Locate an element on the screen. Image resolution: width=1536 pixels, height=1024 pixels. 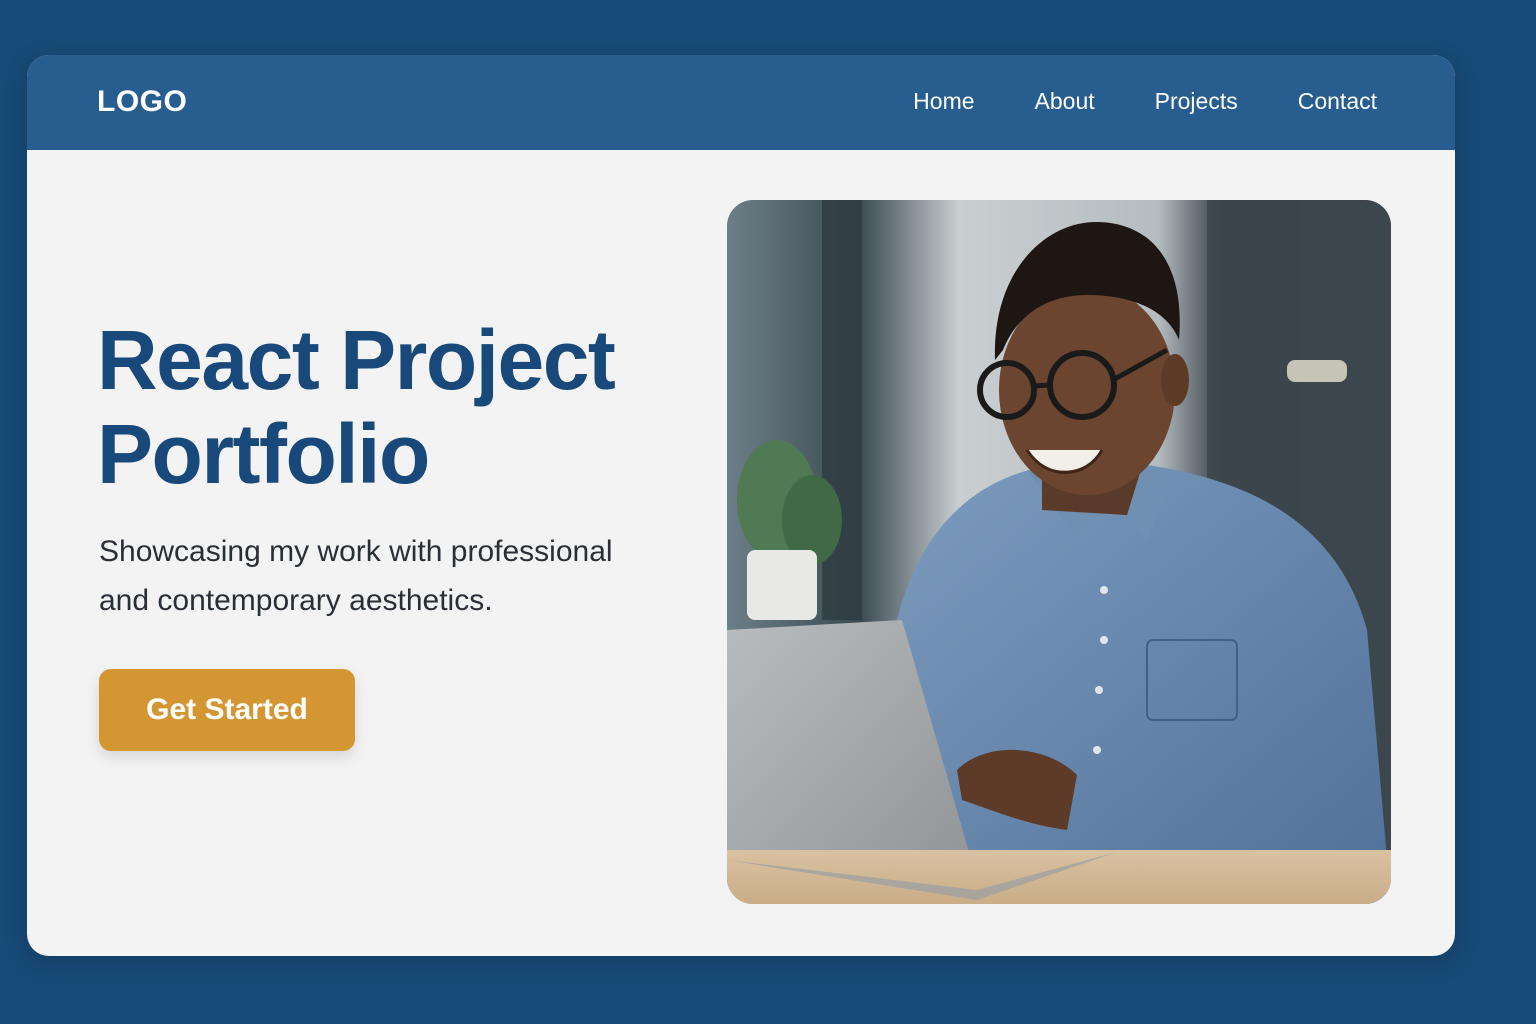
hero-title: React Project Portfolio is located at coordinates (407, 407).